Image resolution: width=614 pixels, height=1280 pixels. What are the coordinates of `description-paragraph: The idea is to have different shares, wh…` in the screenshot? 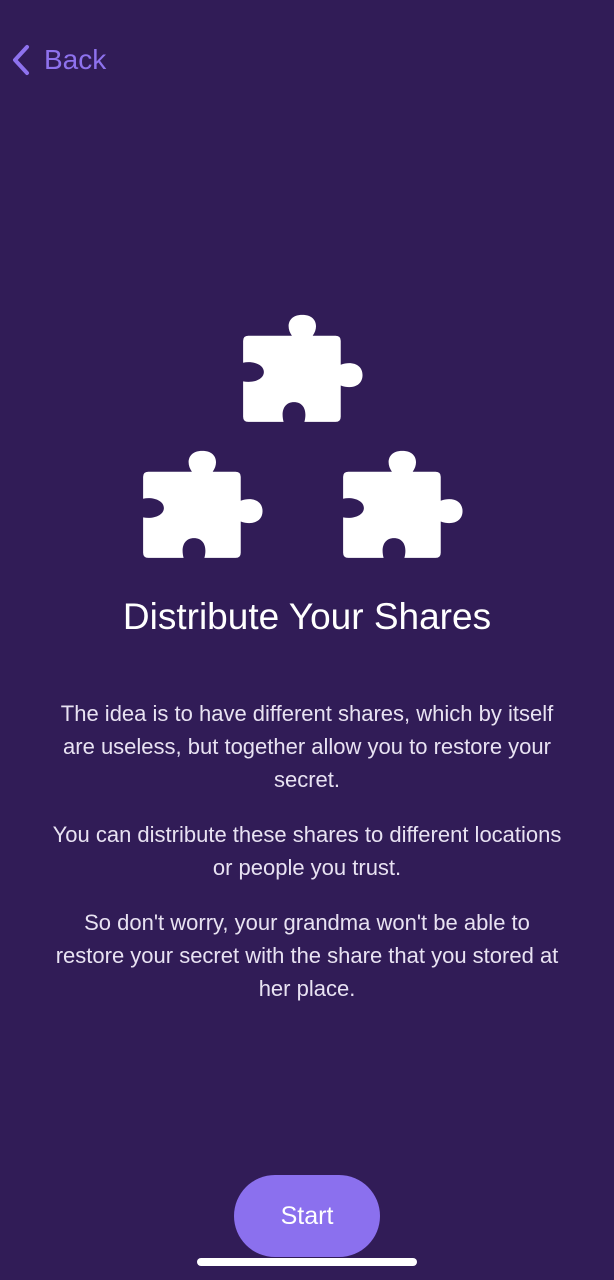 It's located at (307, 746).